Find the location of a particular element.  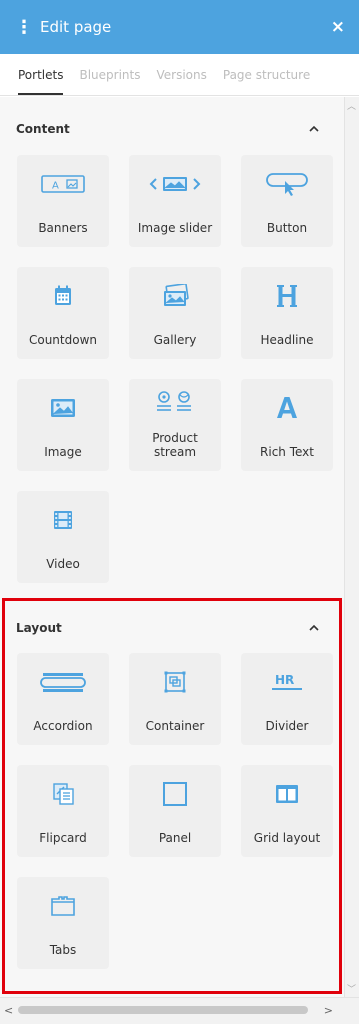

portlet-label: Image is located at coordinates (63, 452).